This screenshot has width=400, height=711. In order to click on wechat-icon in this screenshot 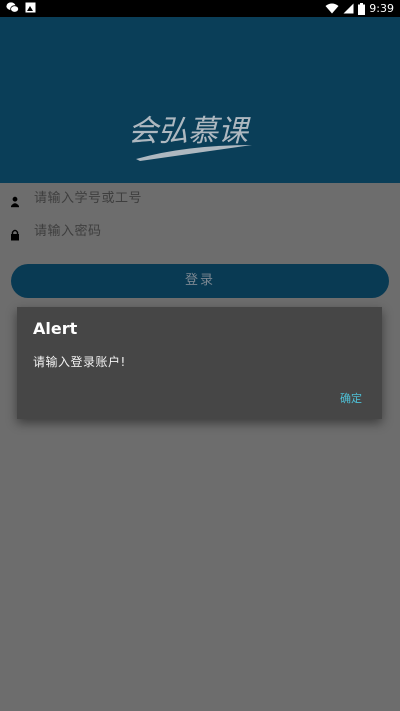, I will do `click(12, 7)`.